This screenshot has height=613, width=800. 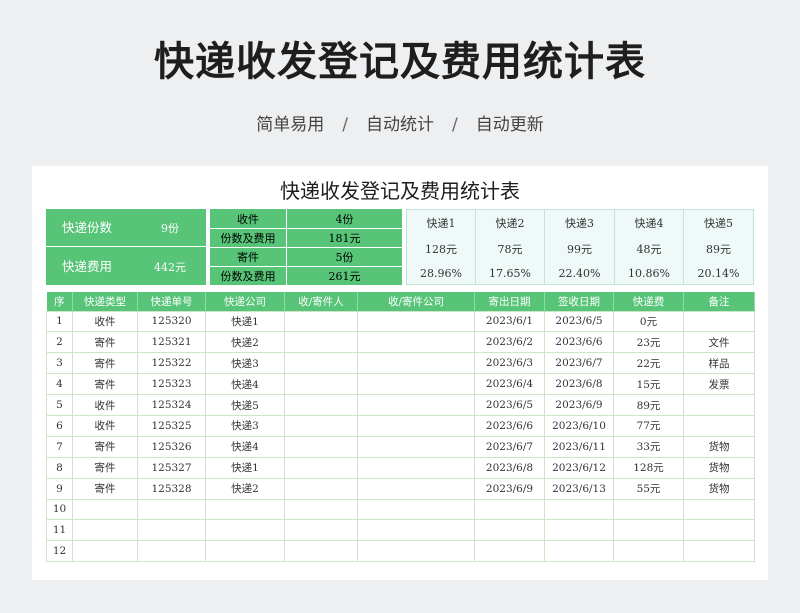 What do you see at coordinates (648, 467) in the screenshot?
I see `table-cell: 128元` at bounding box center [648, 467].